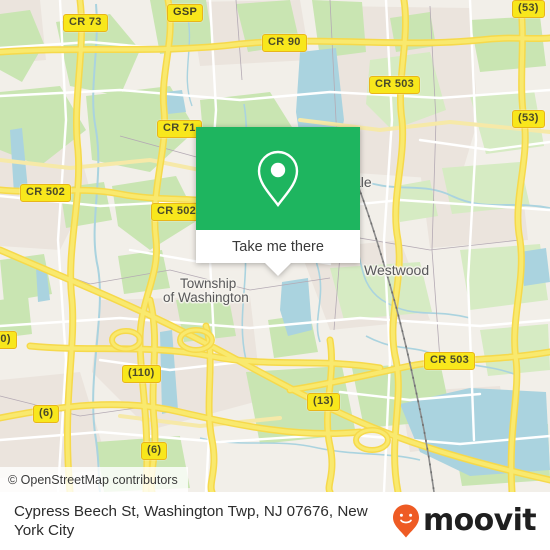  Describe the element at coordinates (284, 43) in the screenshot. I see `road-shield: CR 90` at that location.